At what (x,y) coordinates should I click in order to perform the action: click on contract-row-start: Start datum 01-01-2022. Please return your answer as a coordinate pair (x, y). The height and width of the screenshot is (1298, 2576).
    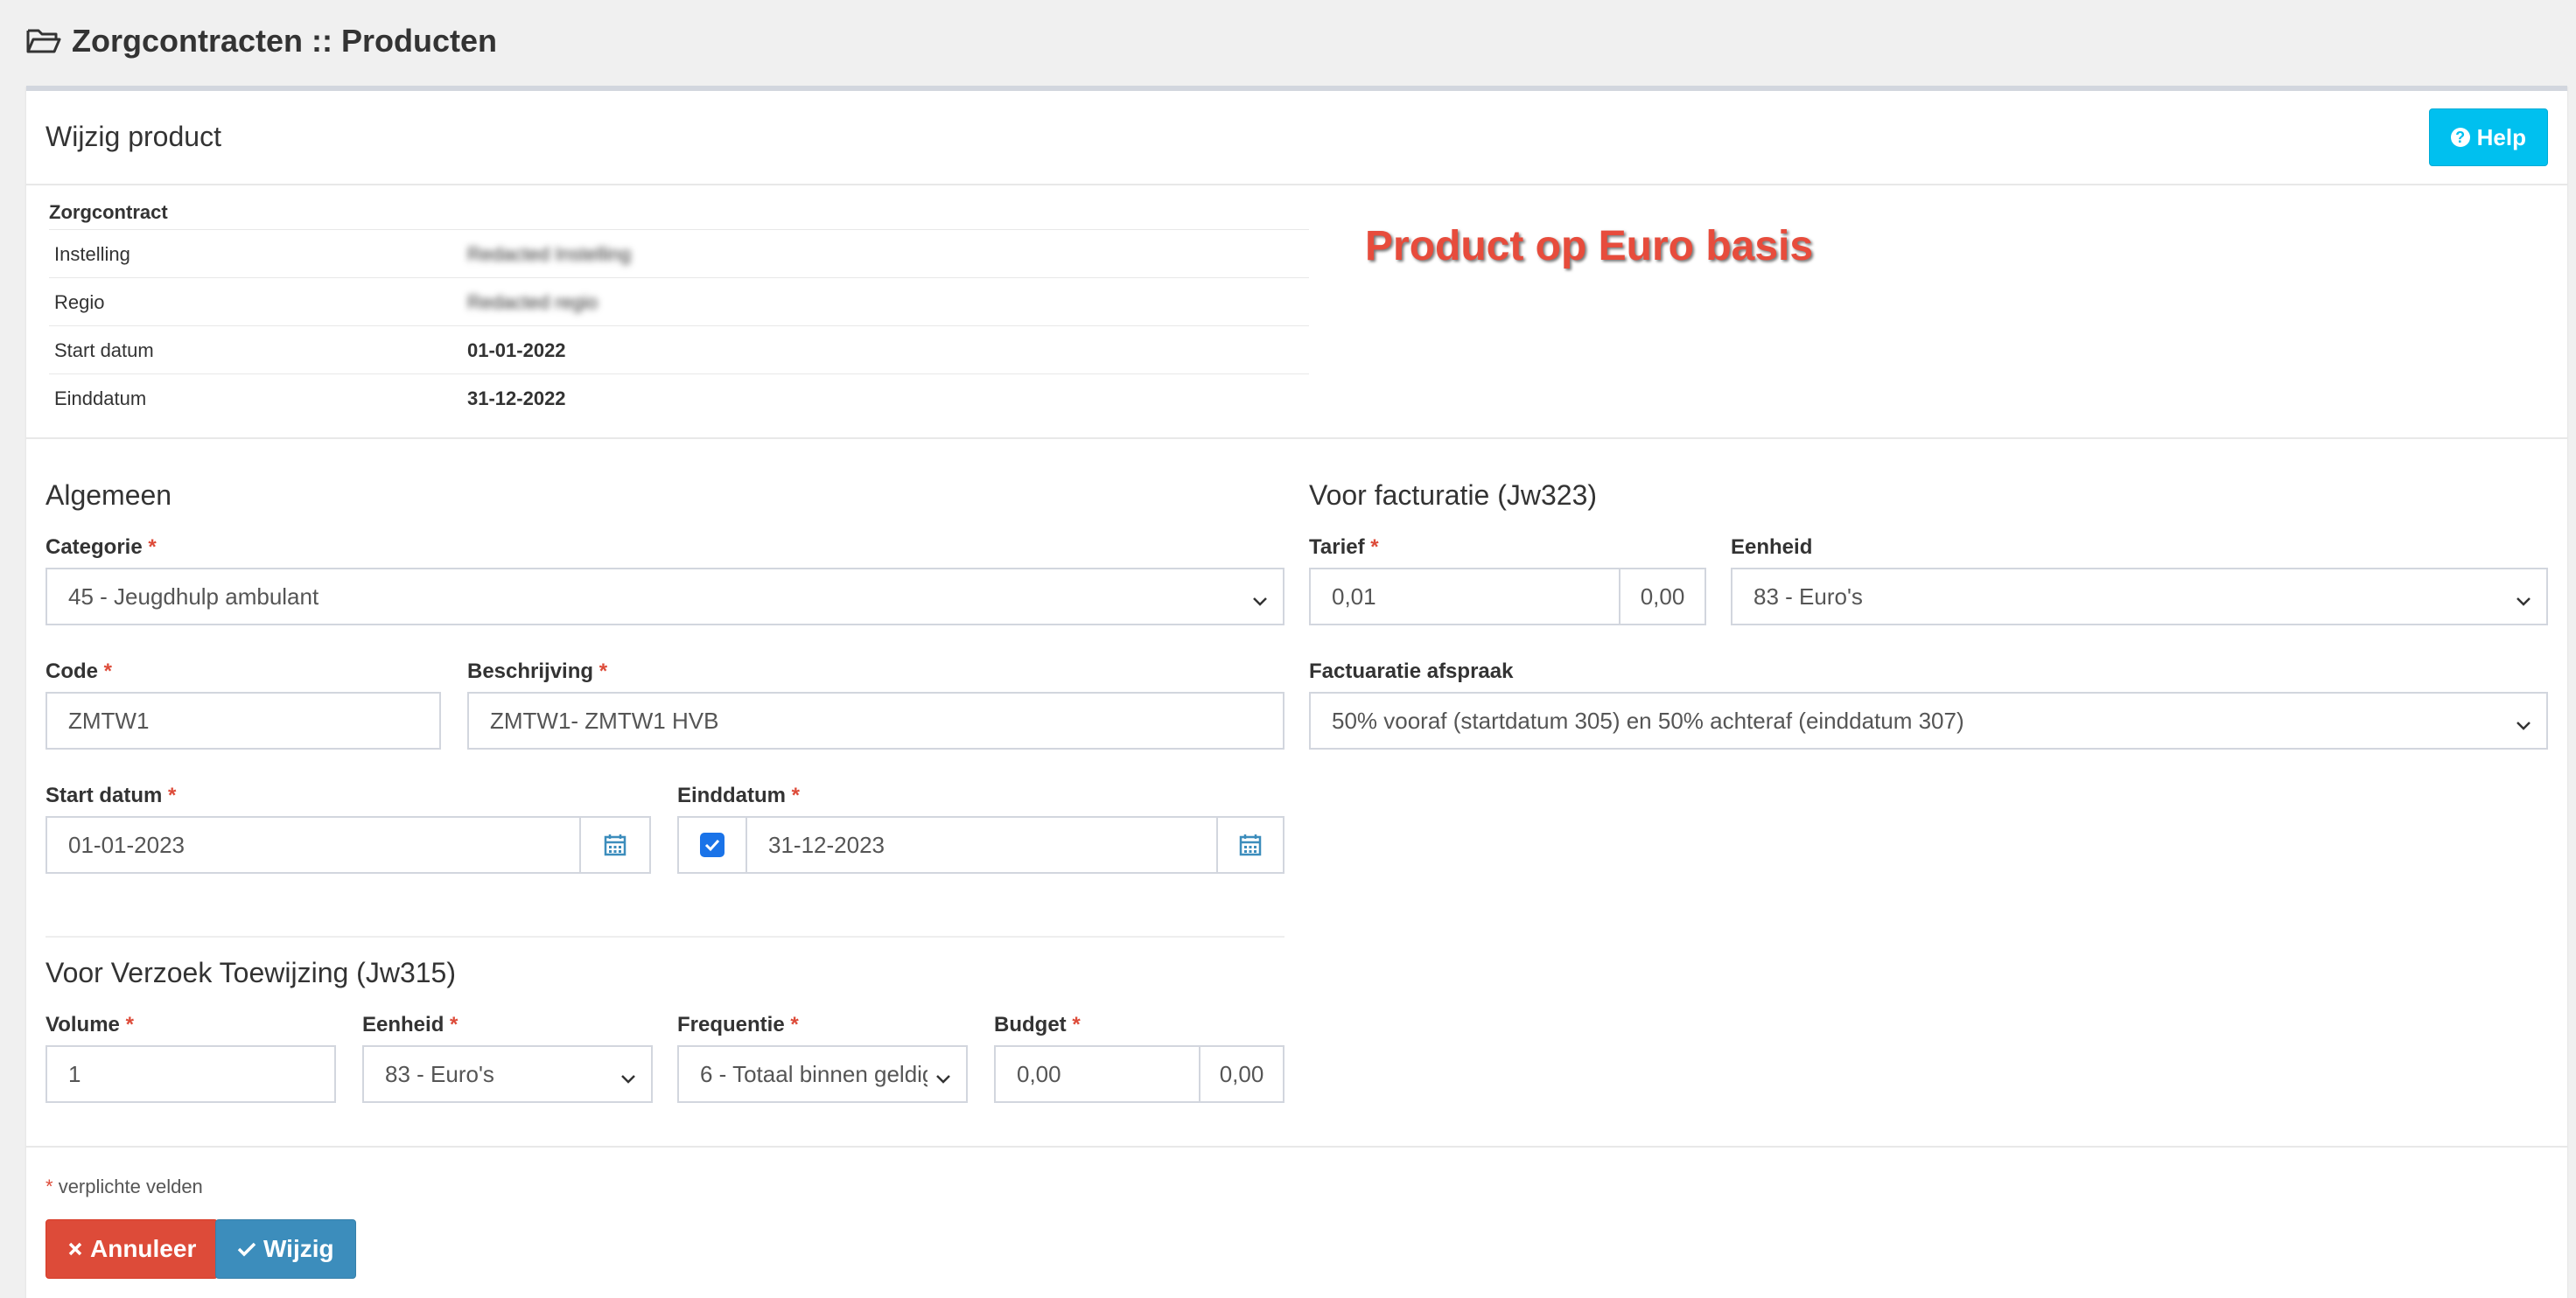
    Looking at the image, I should click on (679, 349).